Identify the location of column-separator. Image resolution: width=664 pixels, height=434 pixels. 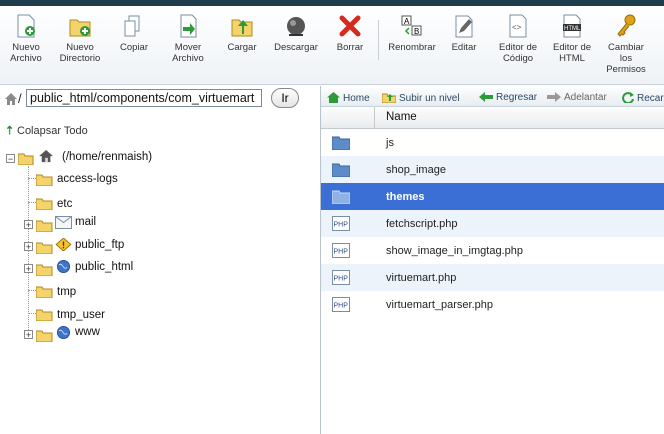
(374, 117).